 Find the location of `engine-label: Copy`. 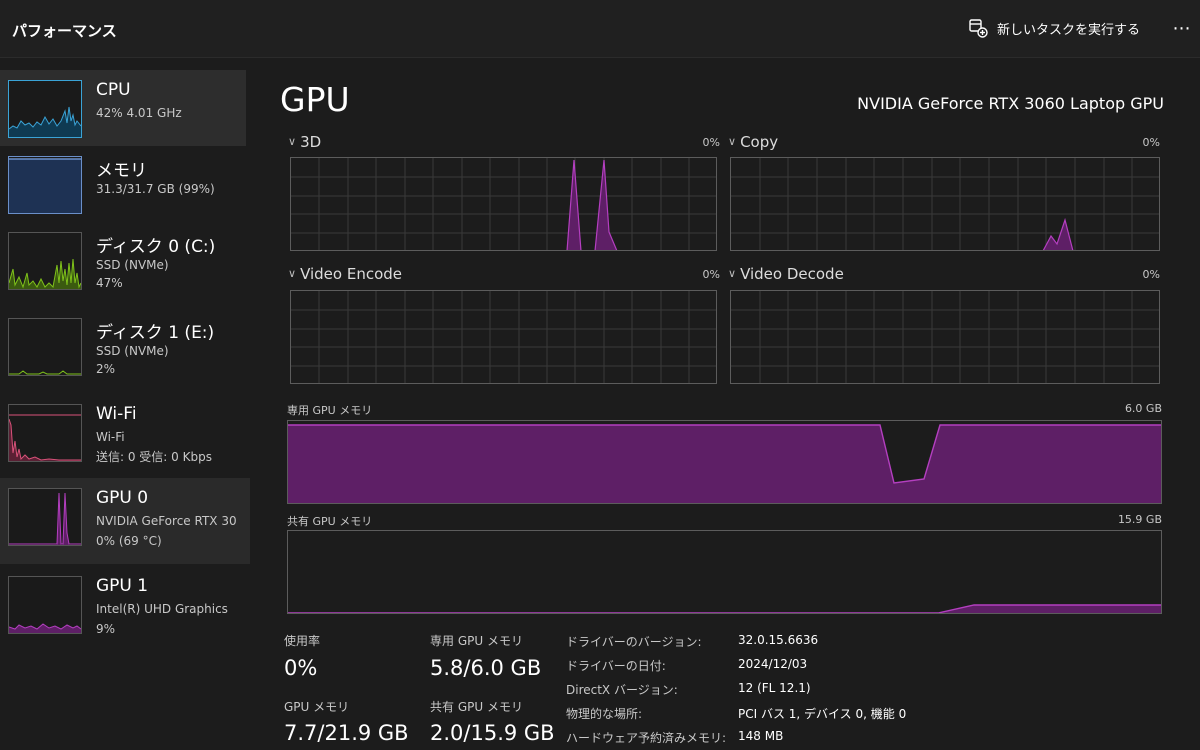

engine-label: Copy is located at coordinates (759, 142).